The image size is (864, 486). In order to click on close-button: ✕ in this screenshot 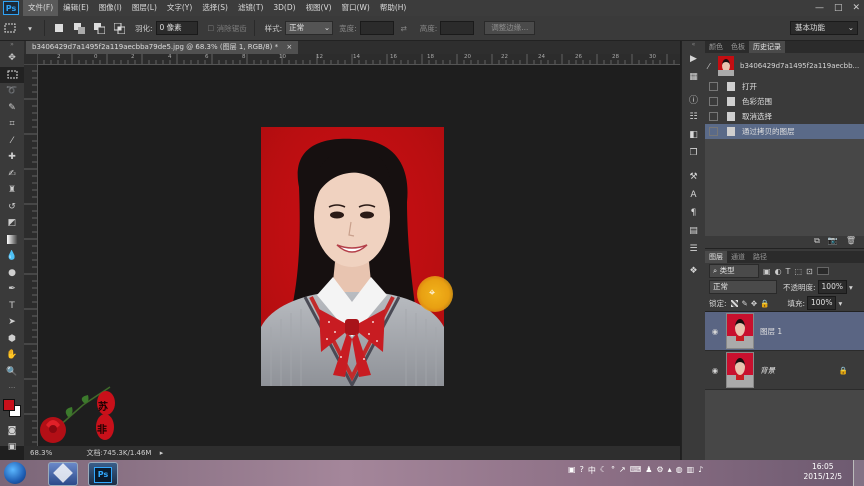, I will do `click(856, 8)`.